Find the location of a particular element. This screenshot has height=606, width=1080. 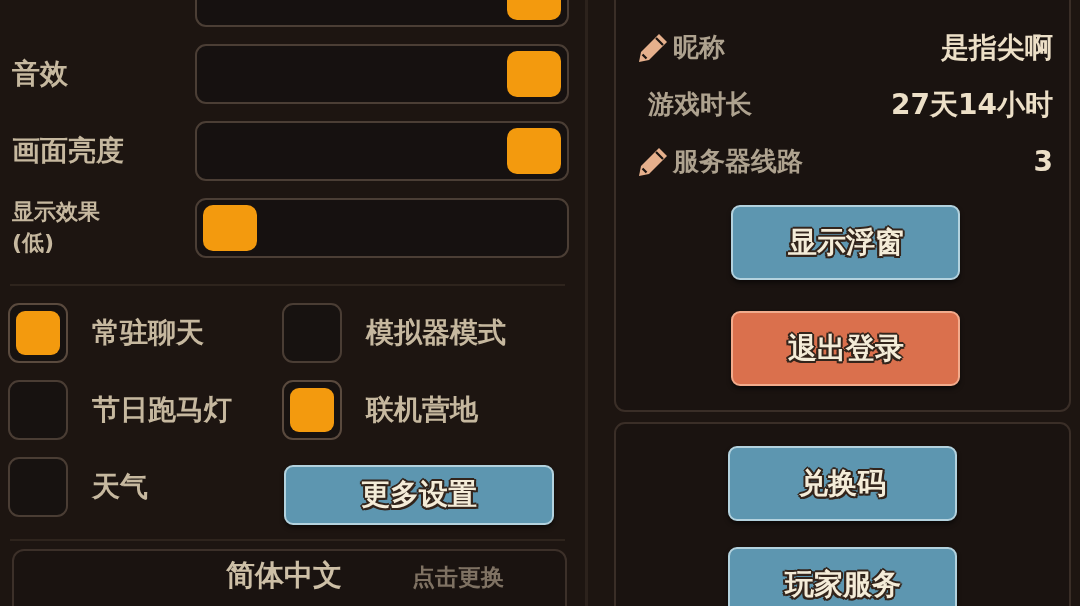

field-label: 游戏时长 is located at coordinates (700, 104).